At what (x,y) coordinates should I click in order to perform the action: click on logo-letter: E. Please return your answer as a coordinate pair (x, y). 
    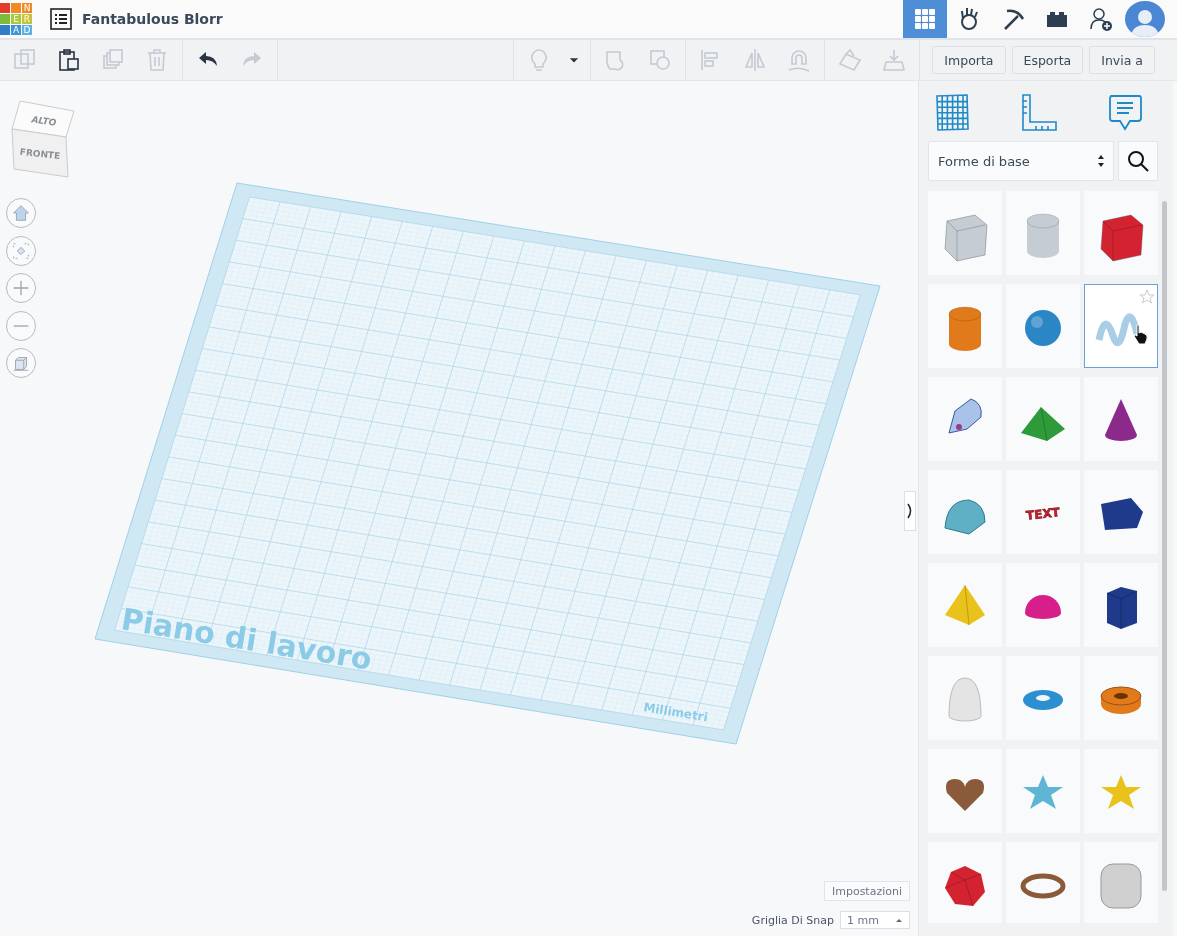
    Looking at the image, I should click on (16, 19).